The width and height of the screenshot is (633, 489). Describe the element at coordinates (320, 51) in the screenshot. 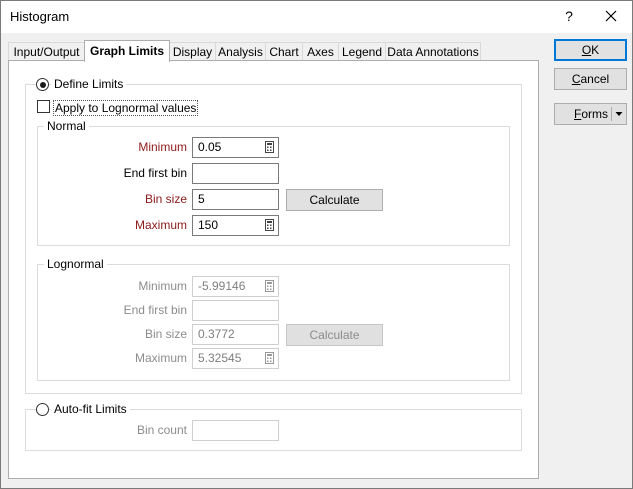

I see `tab-axes: Axes` at that location.